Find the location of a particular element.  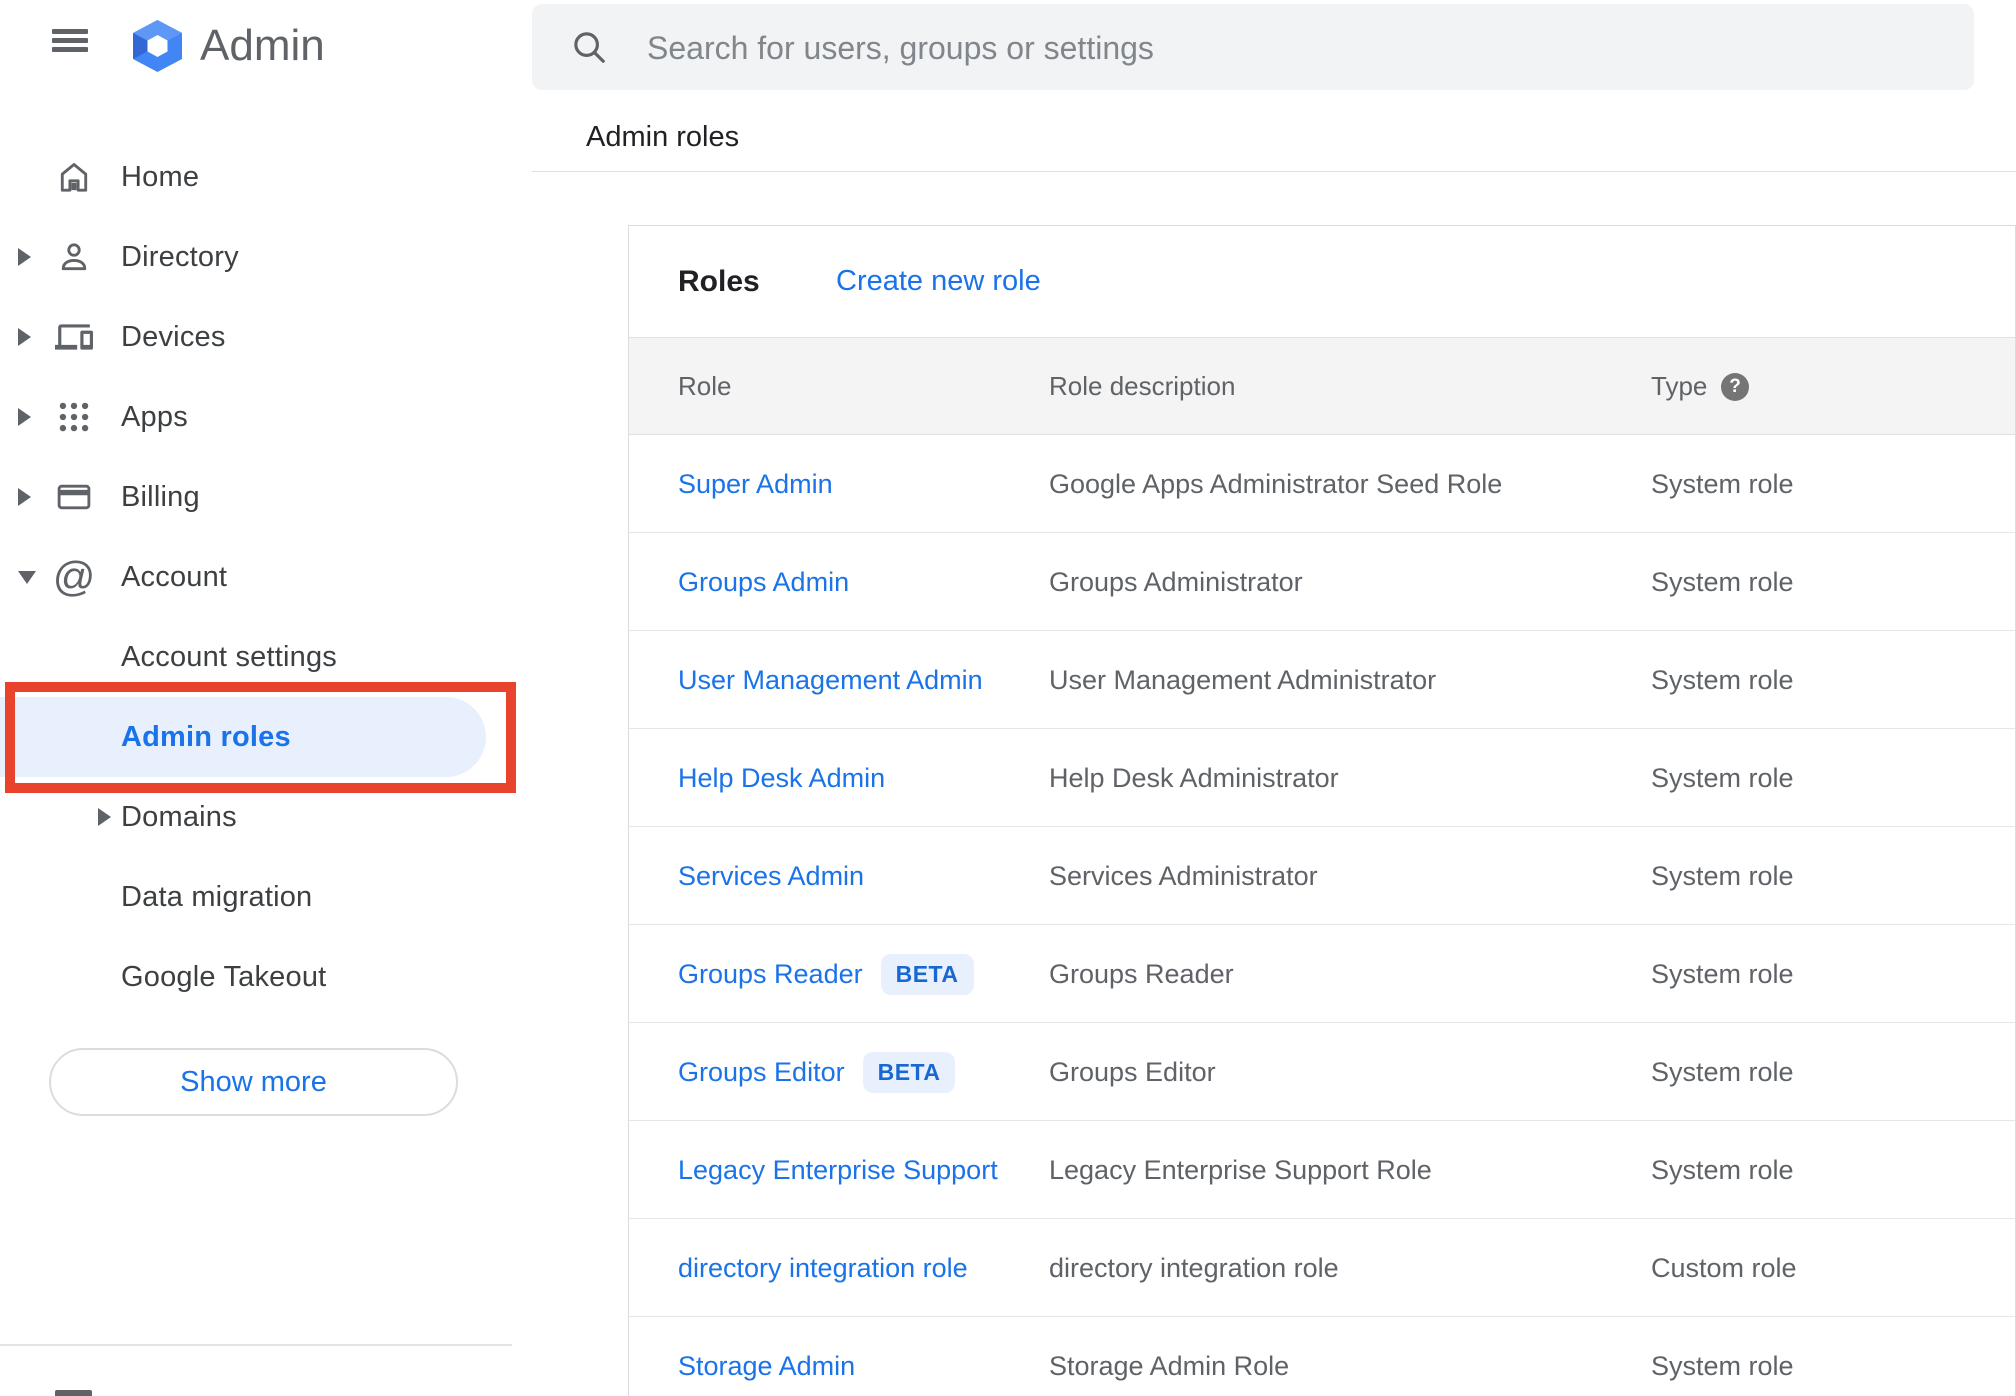

column-header-type: Type is located at coordinates (1679, 386).